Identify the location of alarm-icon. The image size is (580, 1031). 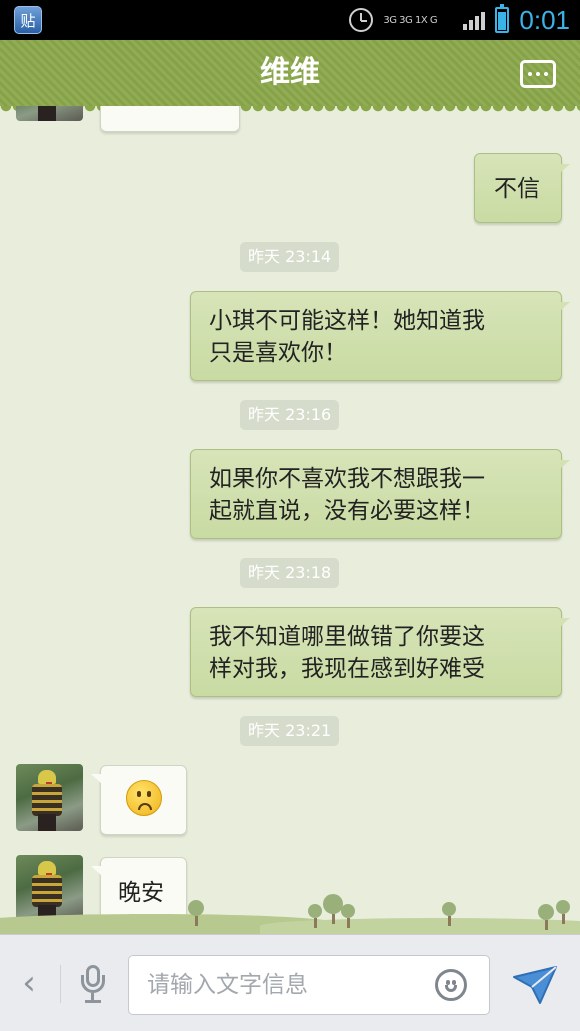
(361, 20).